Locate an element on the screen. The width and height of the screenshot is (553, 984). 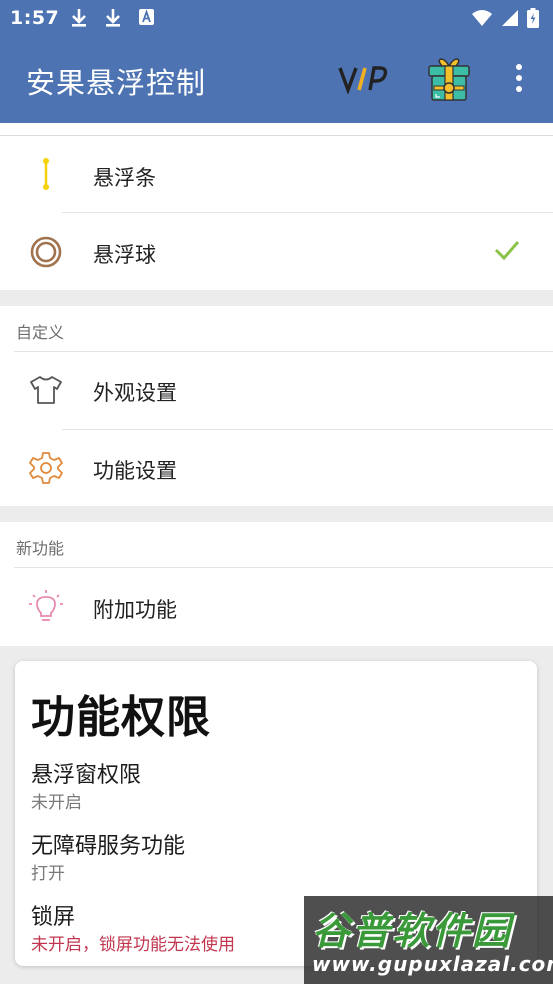
watermark: 谷普软件园 www.gupuxlazal.com is located at coordinates (428, 940).